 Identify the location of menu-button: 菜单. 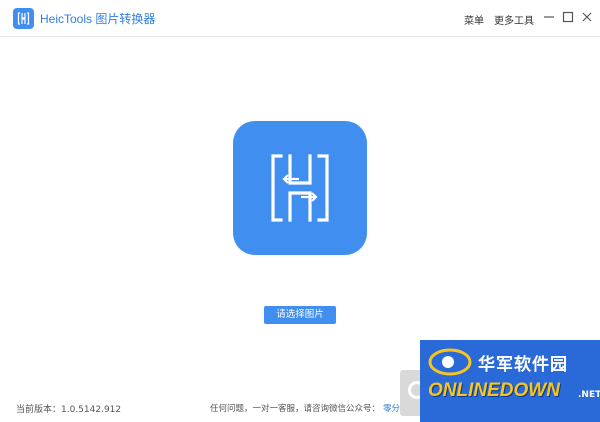
(474, 19).